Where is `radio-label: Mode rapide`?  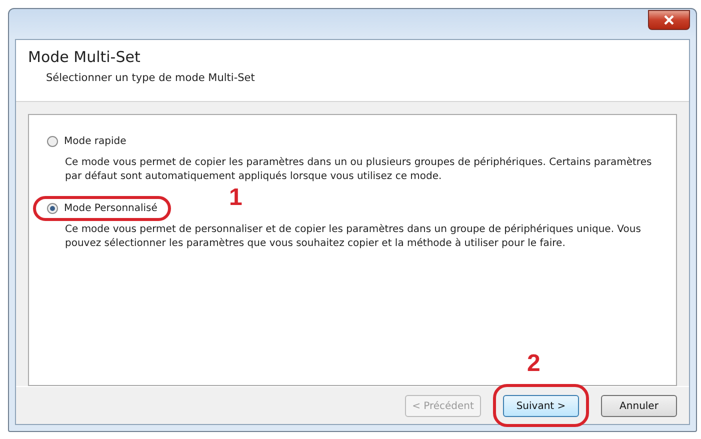 radio-label: Mode rapide is located at coordinates (95, 141).